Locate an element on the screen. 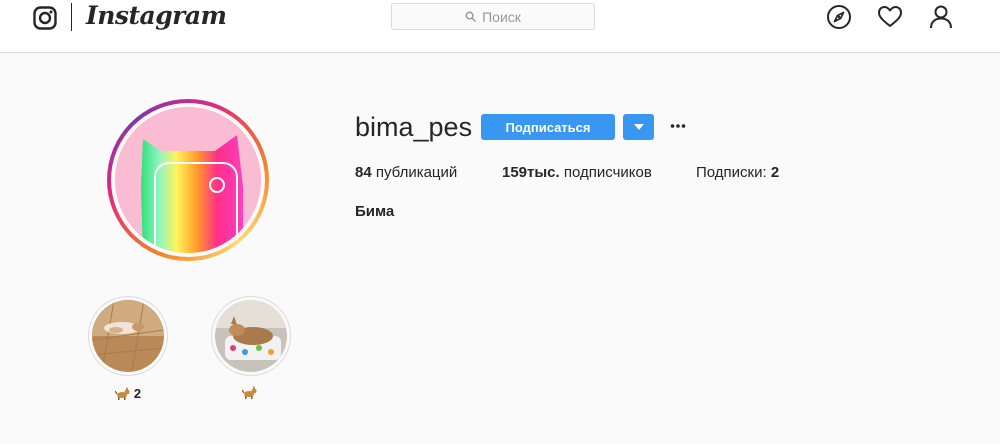 The width and height of the screenshot is (1000, 444). highlight-label: 2 is located at coordinates (128, 393).